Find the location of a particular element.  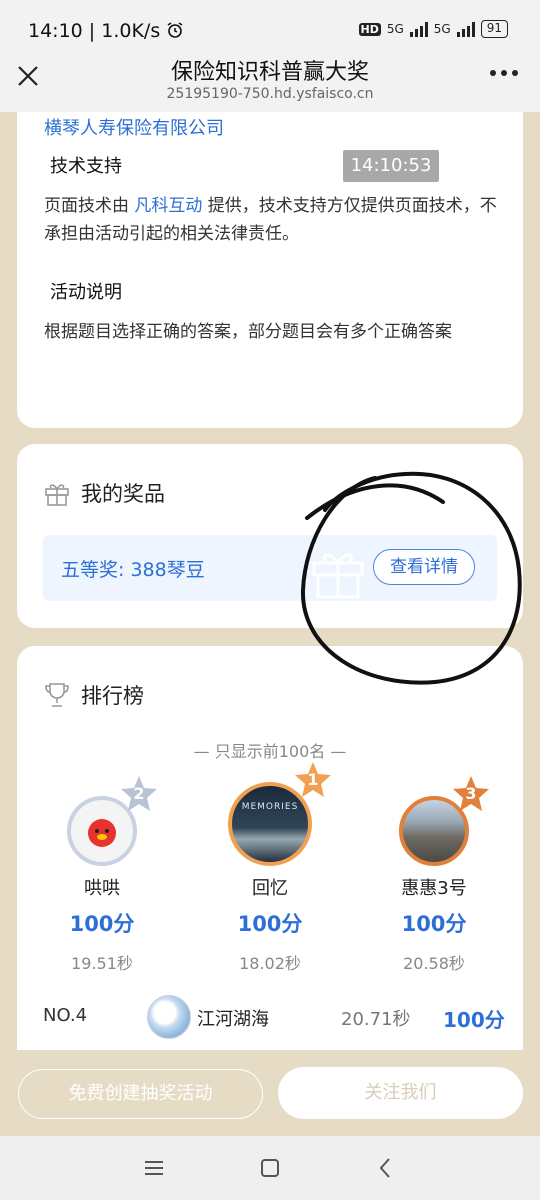

gift-watermark-icon is located at coordinates (338, 576).